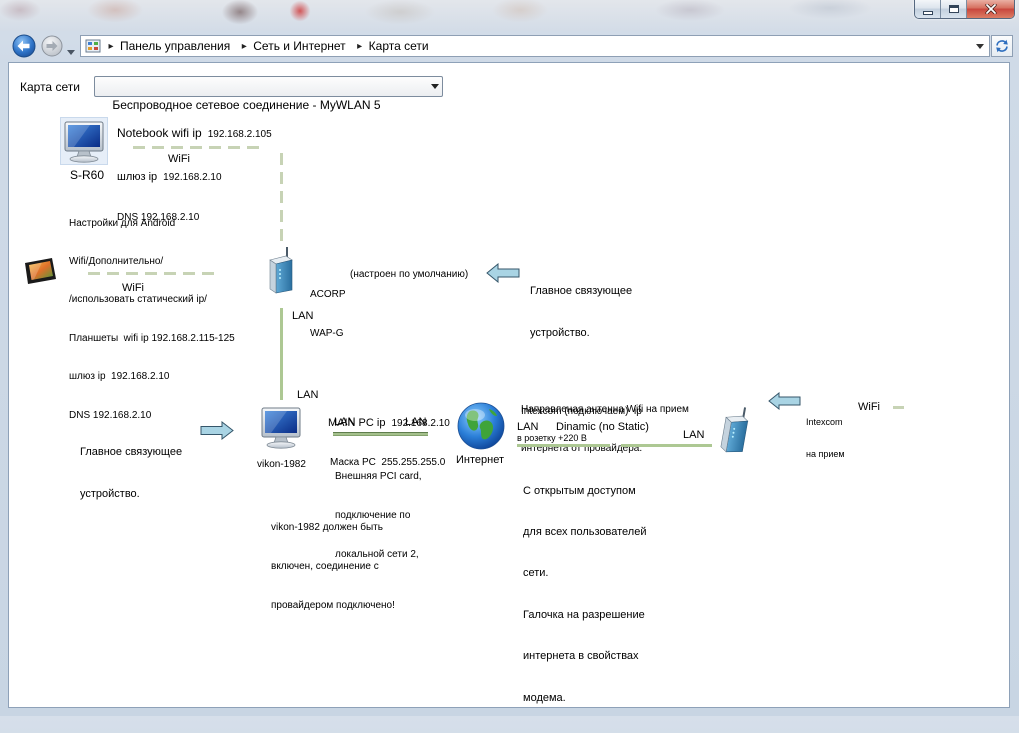 Image resolution: width=1019 pixels, height=733 pixels. What do you see at coordinates (281, 354) in the screenshot?
I see `router-pc-lan-link` at bounding box center [281, 354].